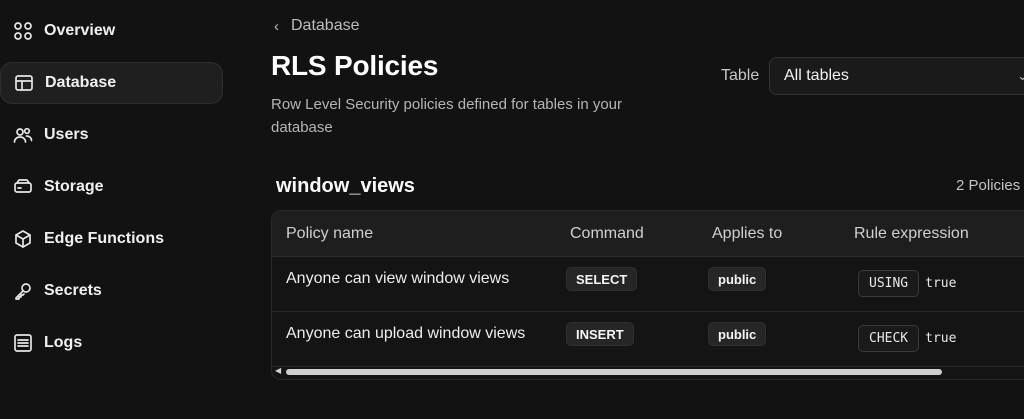 This screenshot has height=419, width=1024. Describe the element at coordinates (24, 83) in the screenshot. I see `table-icon` at that location.